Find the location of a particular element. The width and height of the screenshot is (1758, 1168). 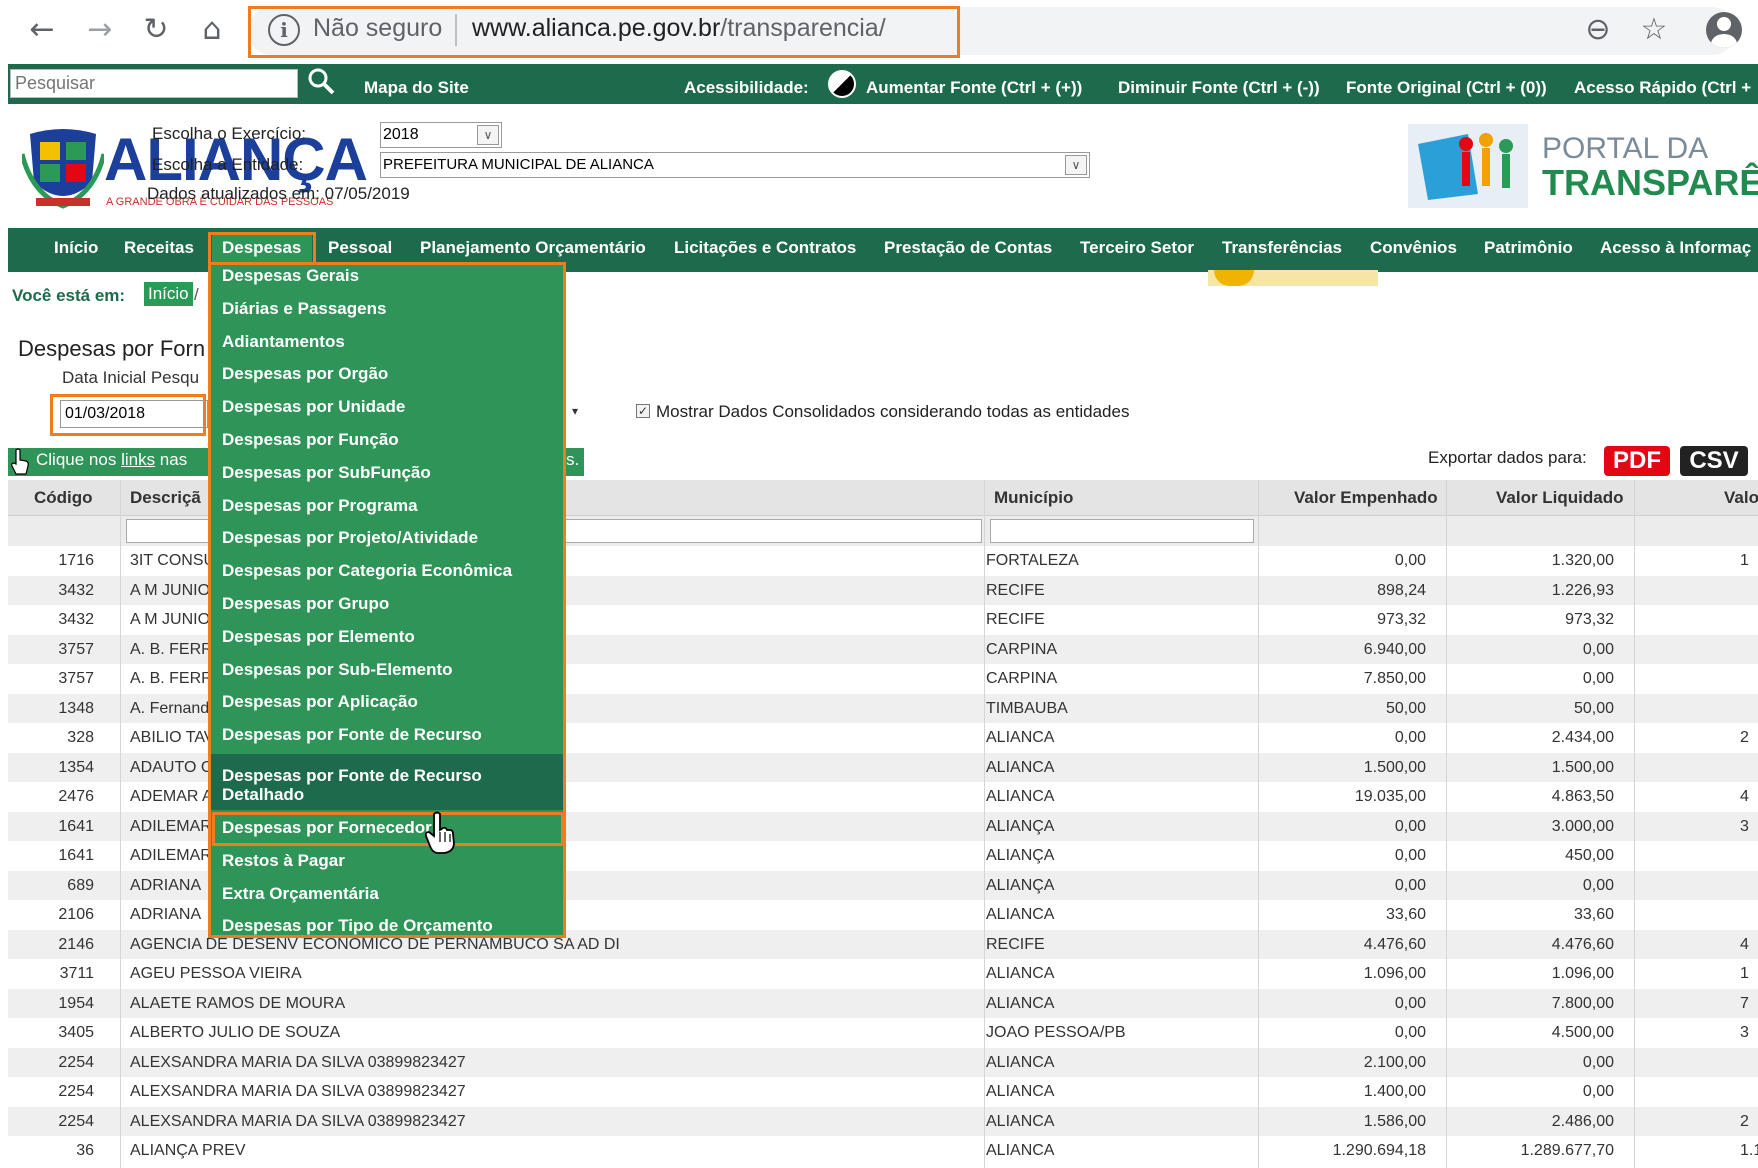

profile-avatar-icon is located at coordinates (1724, 30).